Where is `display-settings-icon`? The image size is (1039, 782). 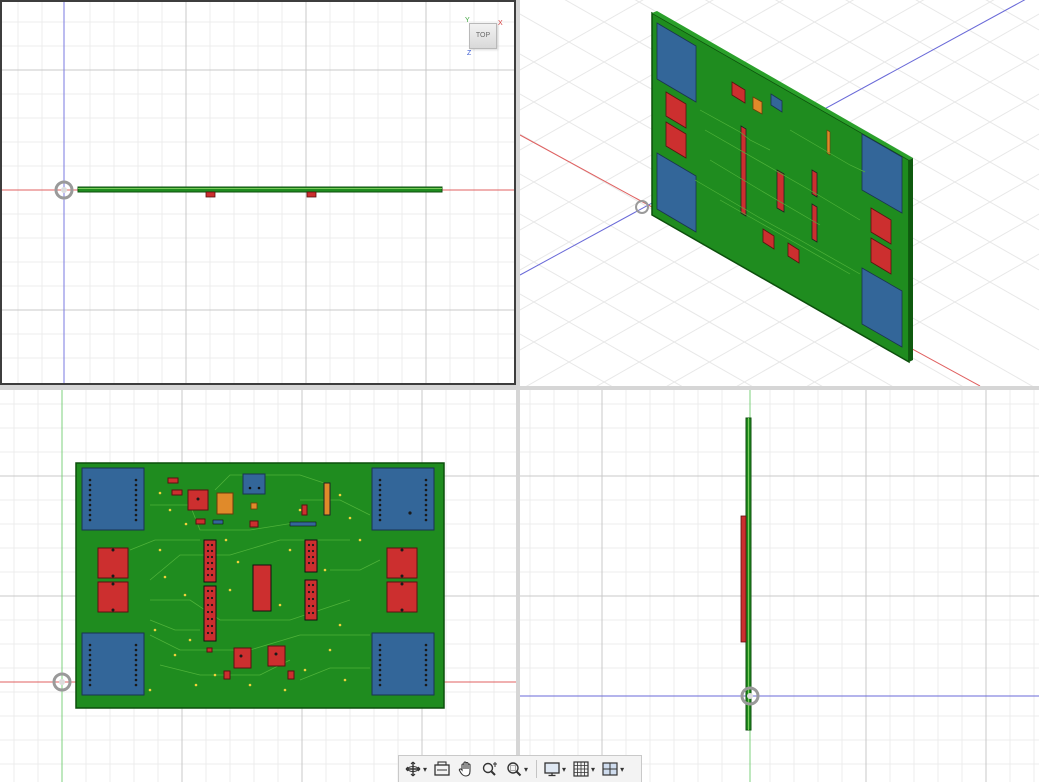 display-settings-icon is located at coordinates (552, 769).